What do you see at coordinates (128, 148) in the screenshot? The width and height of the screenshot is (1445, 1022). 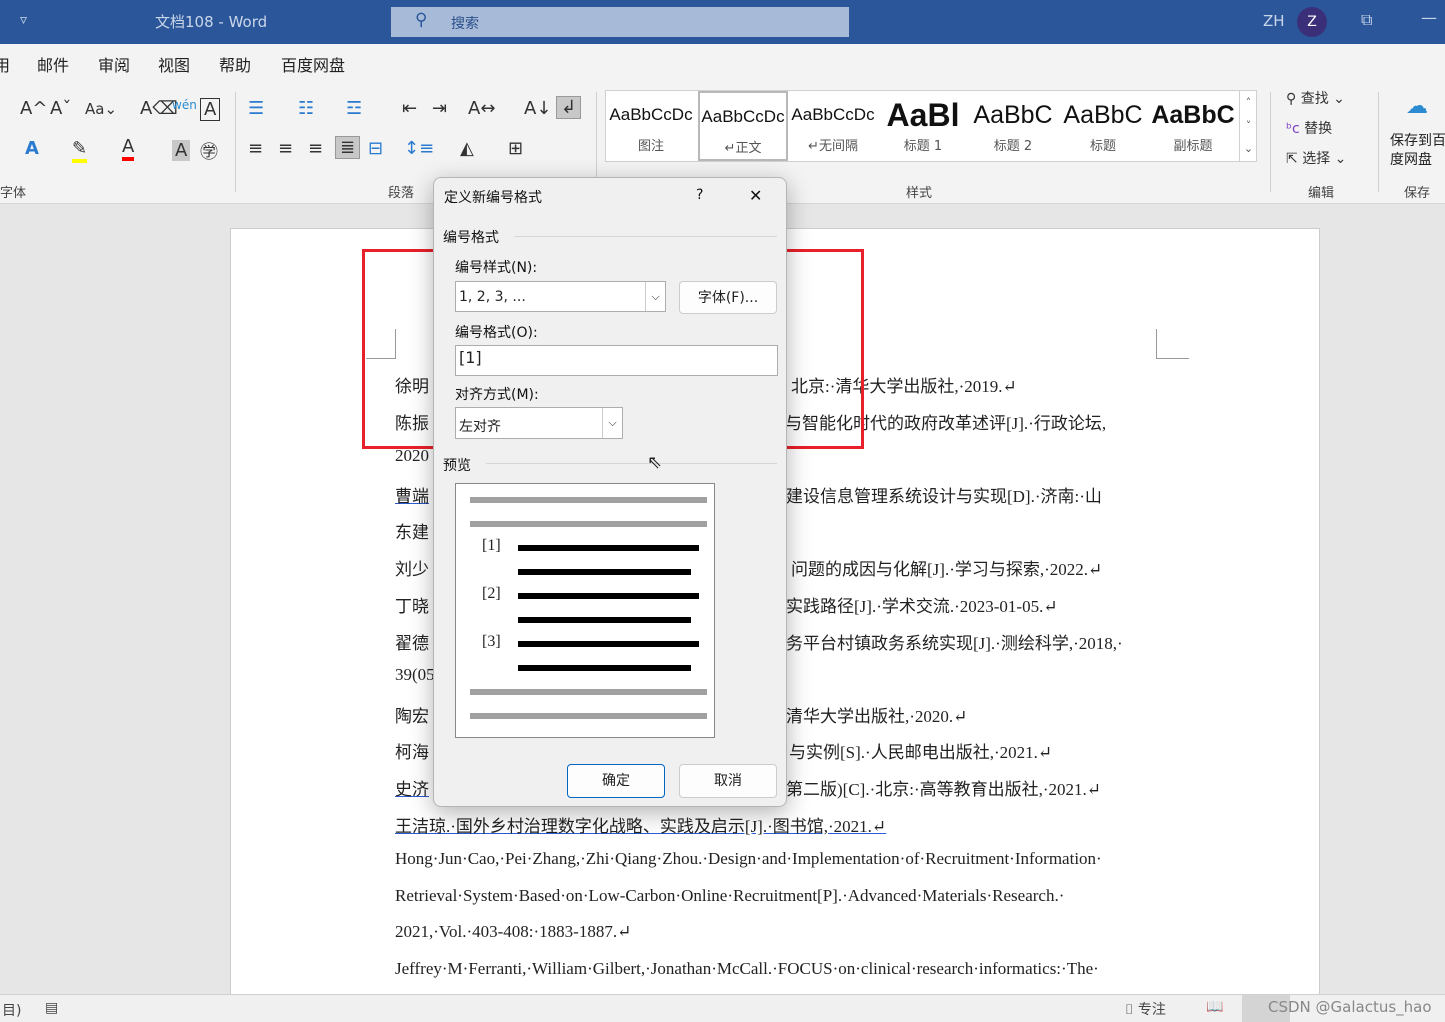 I see `font-color-icon: A` at bounding box center [128, 148].